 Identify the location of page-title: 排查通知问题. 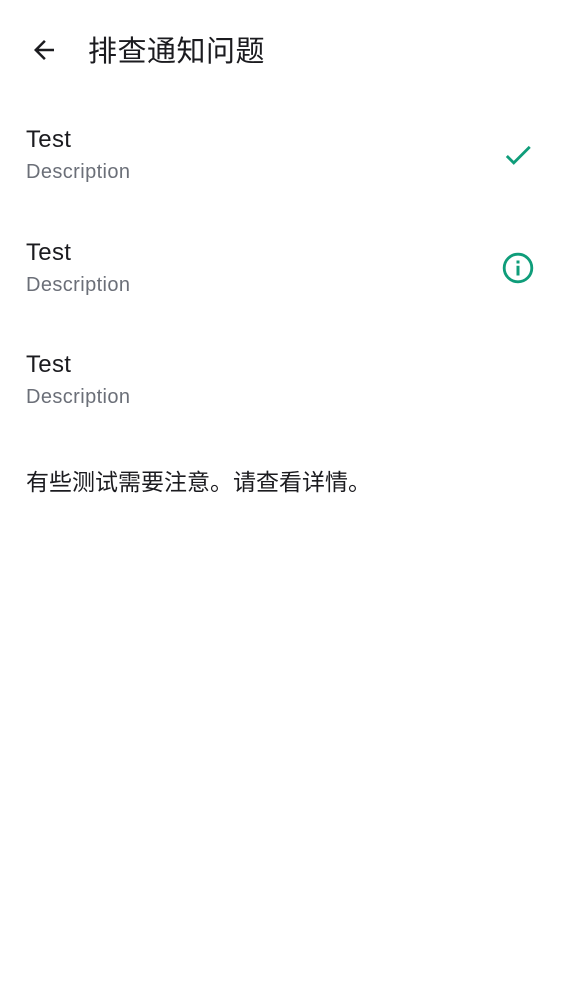
(177, 51).